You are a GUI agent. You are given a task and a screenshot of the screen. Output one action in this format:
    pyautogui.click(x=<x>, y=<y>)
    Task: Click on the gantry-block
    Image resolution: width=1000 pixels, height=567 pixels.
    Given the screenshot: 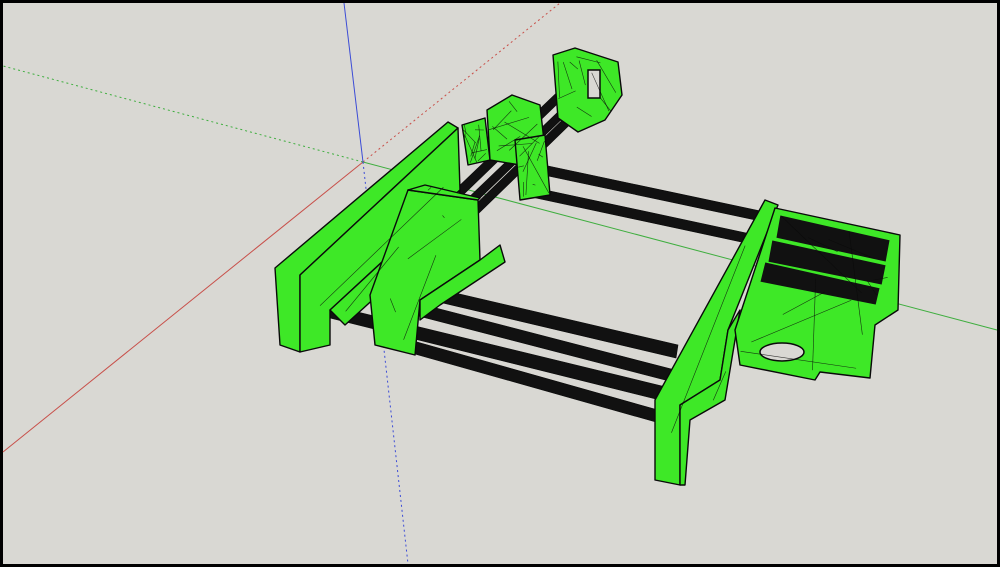 What is the action you would take?
    pyautogui.click(x=532, y=167)
    